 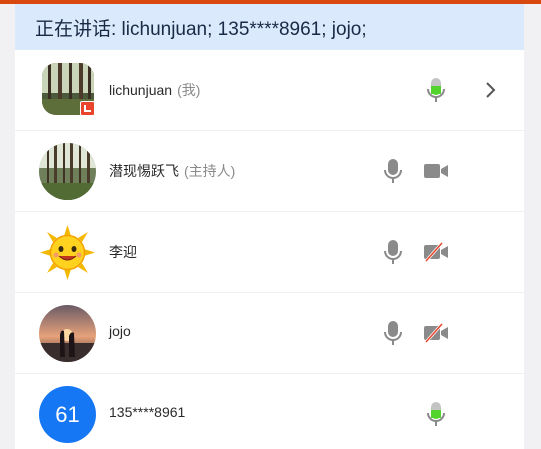 I want to click on avatar-initials: 61, so click(x=67, y=414).